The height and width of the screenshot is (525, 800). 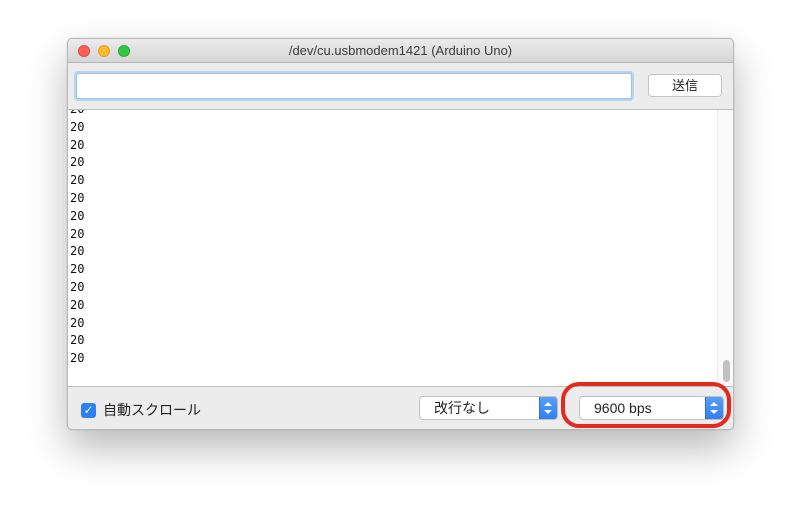 What do you see at coordinates (548, 408) in the screenshot?
I see `up-down-chevron-icon` at bounding box center [548, 408].